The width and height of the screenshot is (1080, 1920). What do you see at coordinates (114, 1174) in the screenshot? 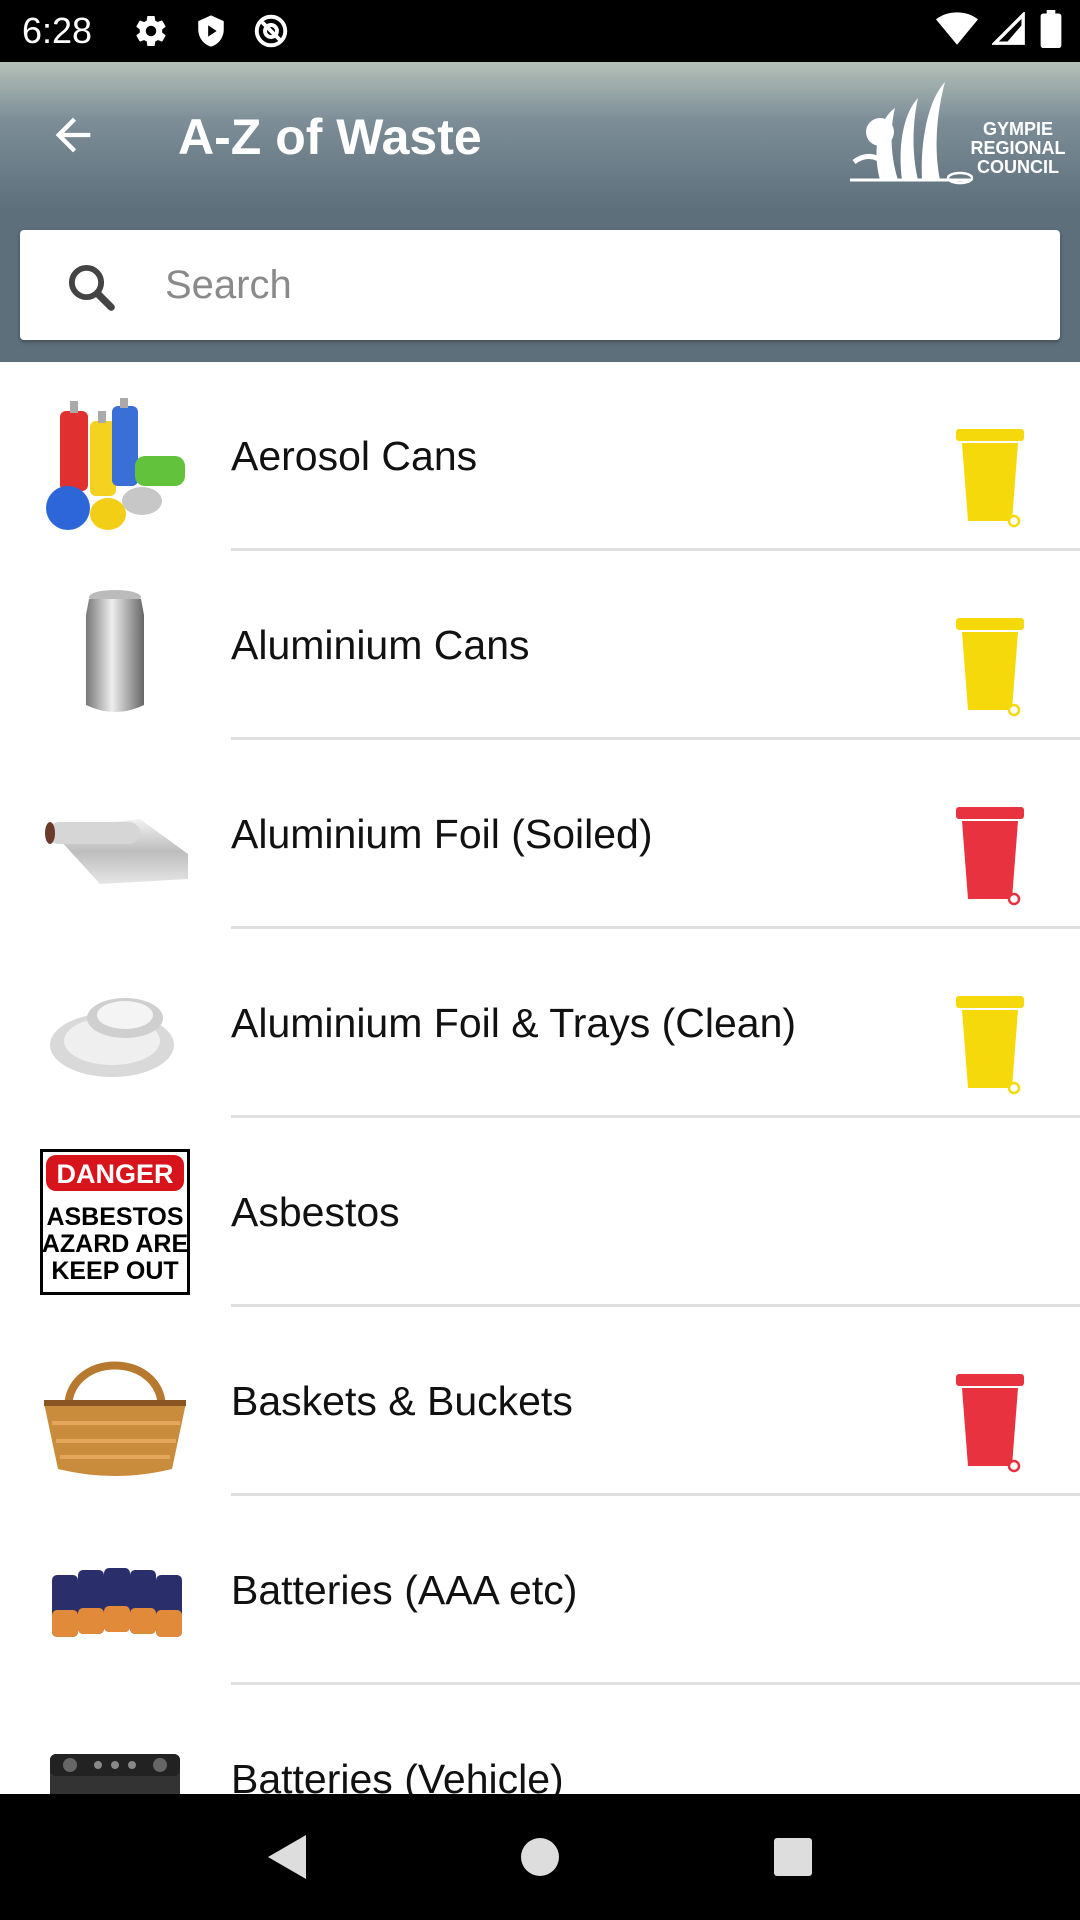
I see `sign-danger-text: DANGER` at bounding box center [114, 1174].